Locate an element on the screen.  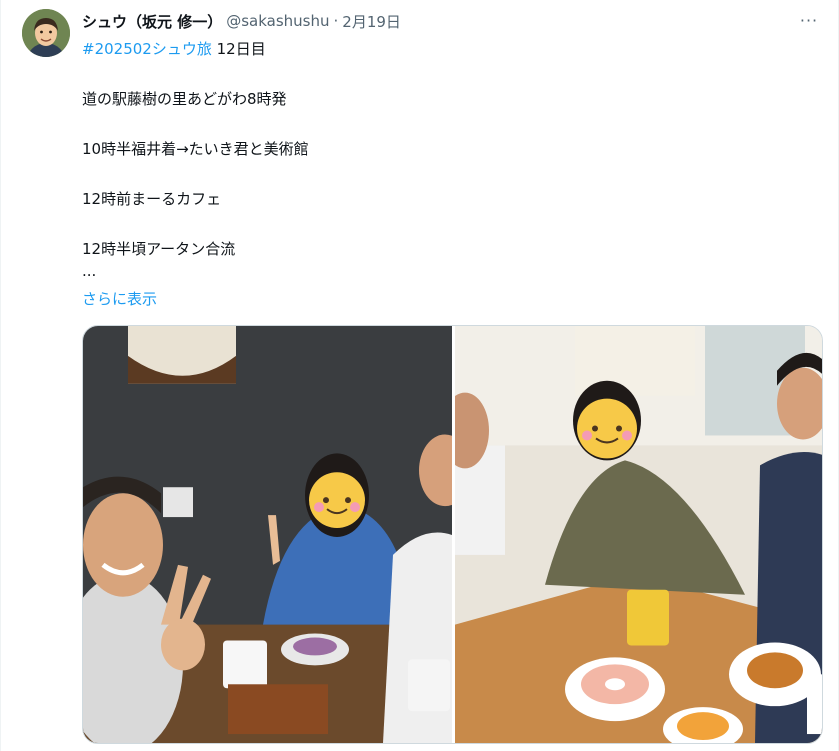
user-avatar-icon is located at coordinates (46, 33).